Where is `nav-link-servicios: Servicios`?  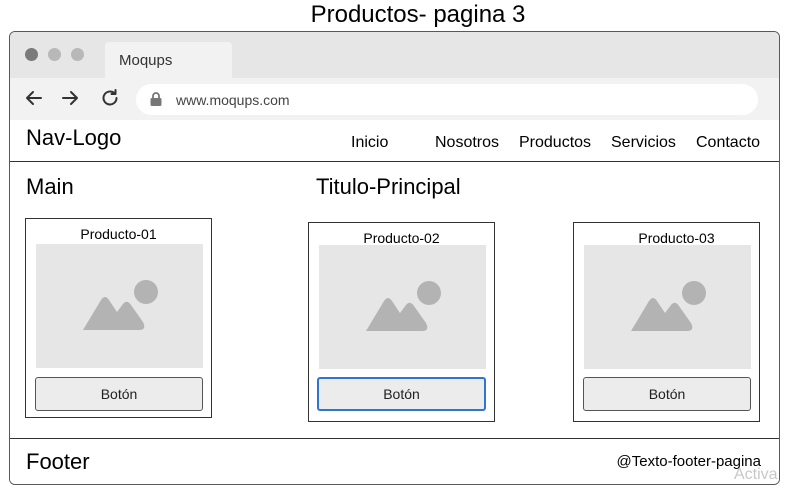
nav-link-servicios: Servicios is located at coordinates (643, 143).